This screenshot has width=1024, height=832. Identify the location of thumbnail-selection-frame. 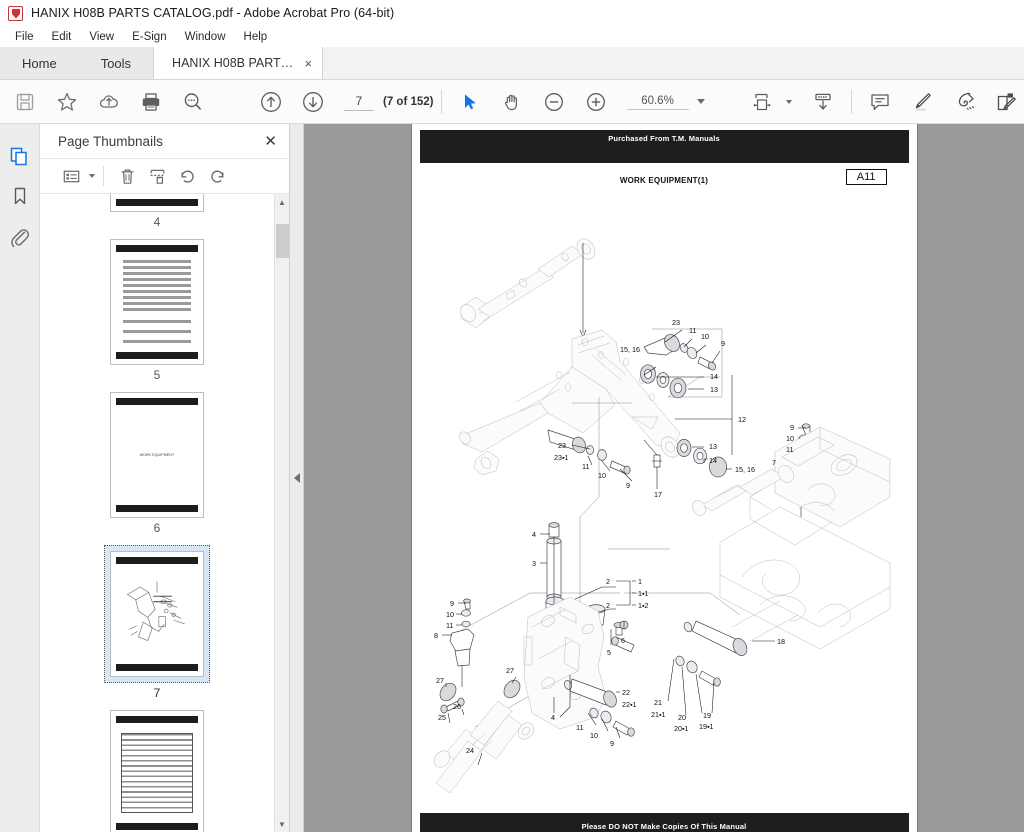
(157, 614).